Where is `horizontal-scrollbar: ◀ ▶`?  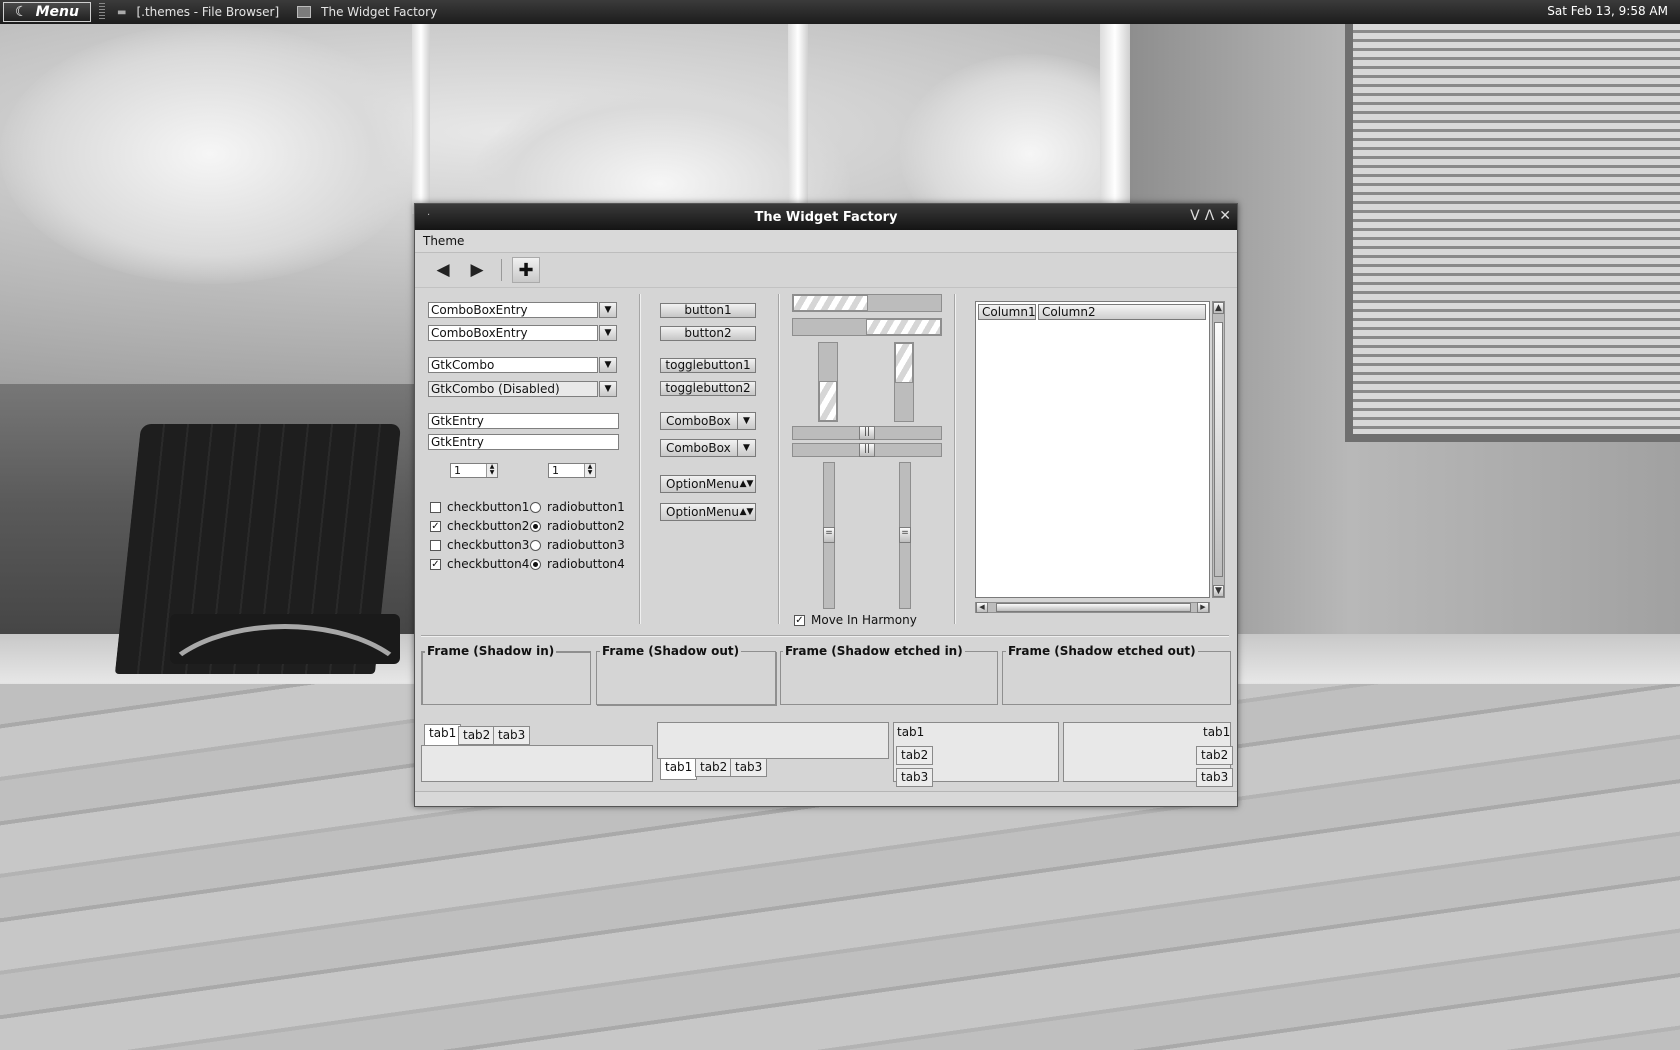 horizontal-scrollbar: ◀ ▶ is located at coordinates (1092, 607).